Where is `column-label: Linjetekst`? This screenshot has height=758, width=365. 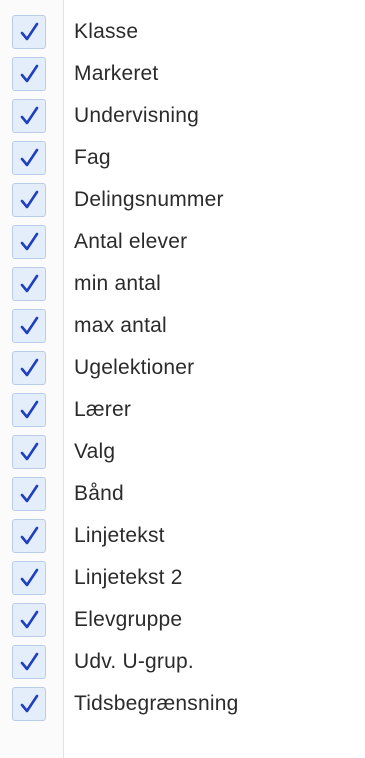
column-label: Linjetekst is located at coordinates (119, 535).